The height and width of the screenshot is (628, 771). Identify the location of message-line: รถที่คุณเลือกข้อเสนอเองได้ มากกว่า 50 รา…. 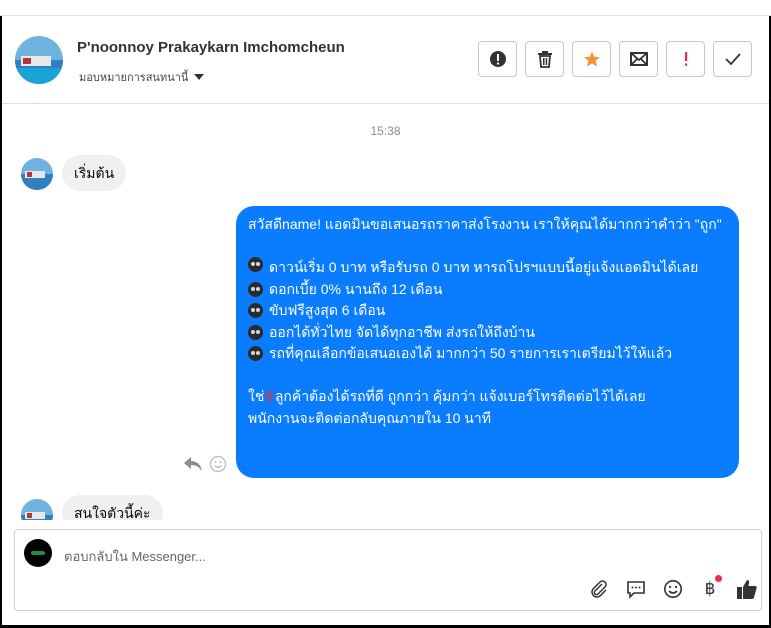
(487, 354).